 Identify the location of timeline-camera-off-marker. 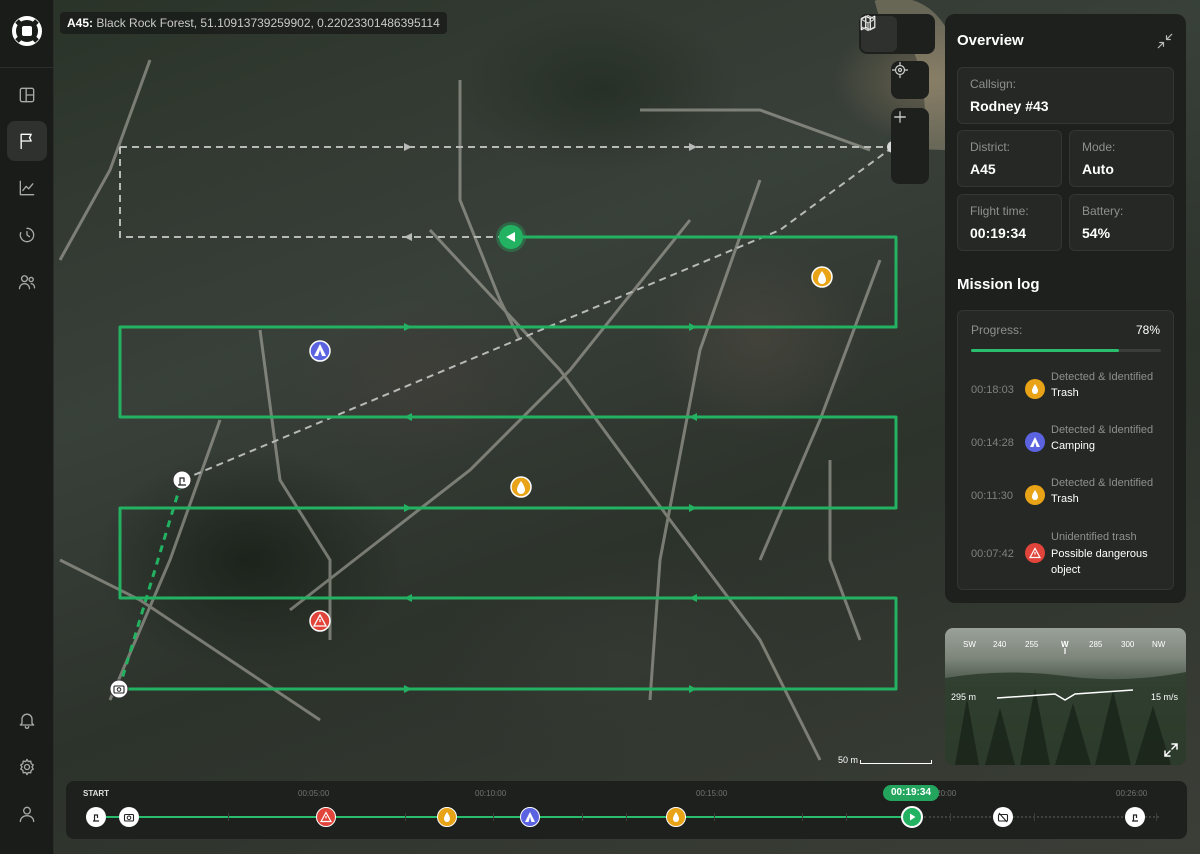
(1003, 817).